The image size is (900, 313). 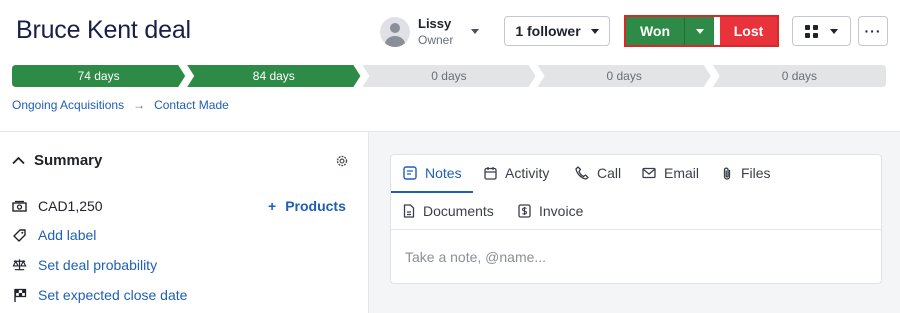 I want to click on pipeline-stages: 74 days 84 days 0 days 0 days 0 days, so click(x=450, y=76).